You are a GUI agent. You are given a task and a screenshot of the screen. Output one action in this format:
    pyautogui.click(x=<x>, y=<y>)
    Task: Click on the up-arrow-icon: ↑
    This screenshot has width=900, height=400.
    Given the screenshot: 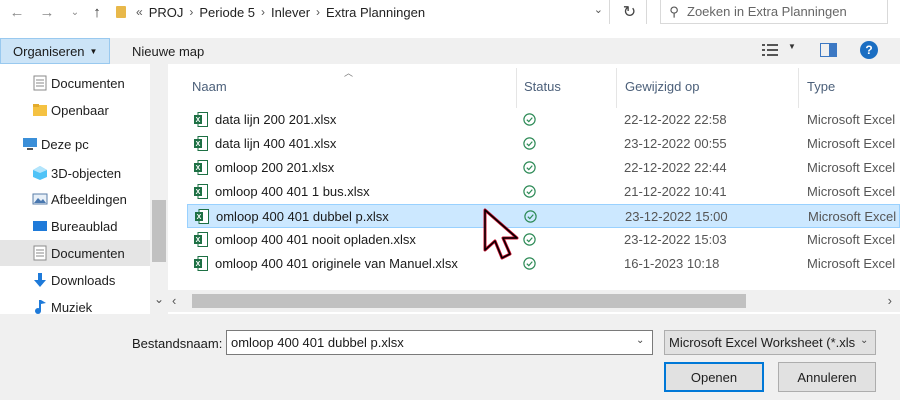 What is the action you would take?
    pyautogui.click(x=97, y=12)
    